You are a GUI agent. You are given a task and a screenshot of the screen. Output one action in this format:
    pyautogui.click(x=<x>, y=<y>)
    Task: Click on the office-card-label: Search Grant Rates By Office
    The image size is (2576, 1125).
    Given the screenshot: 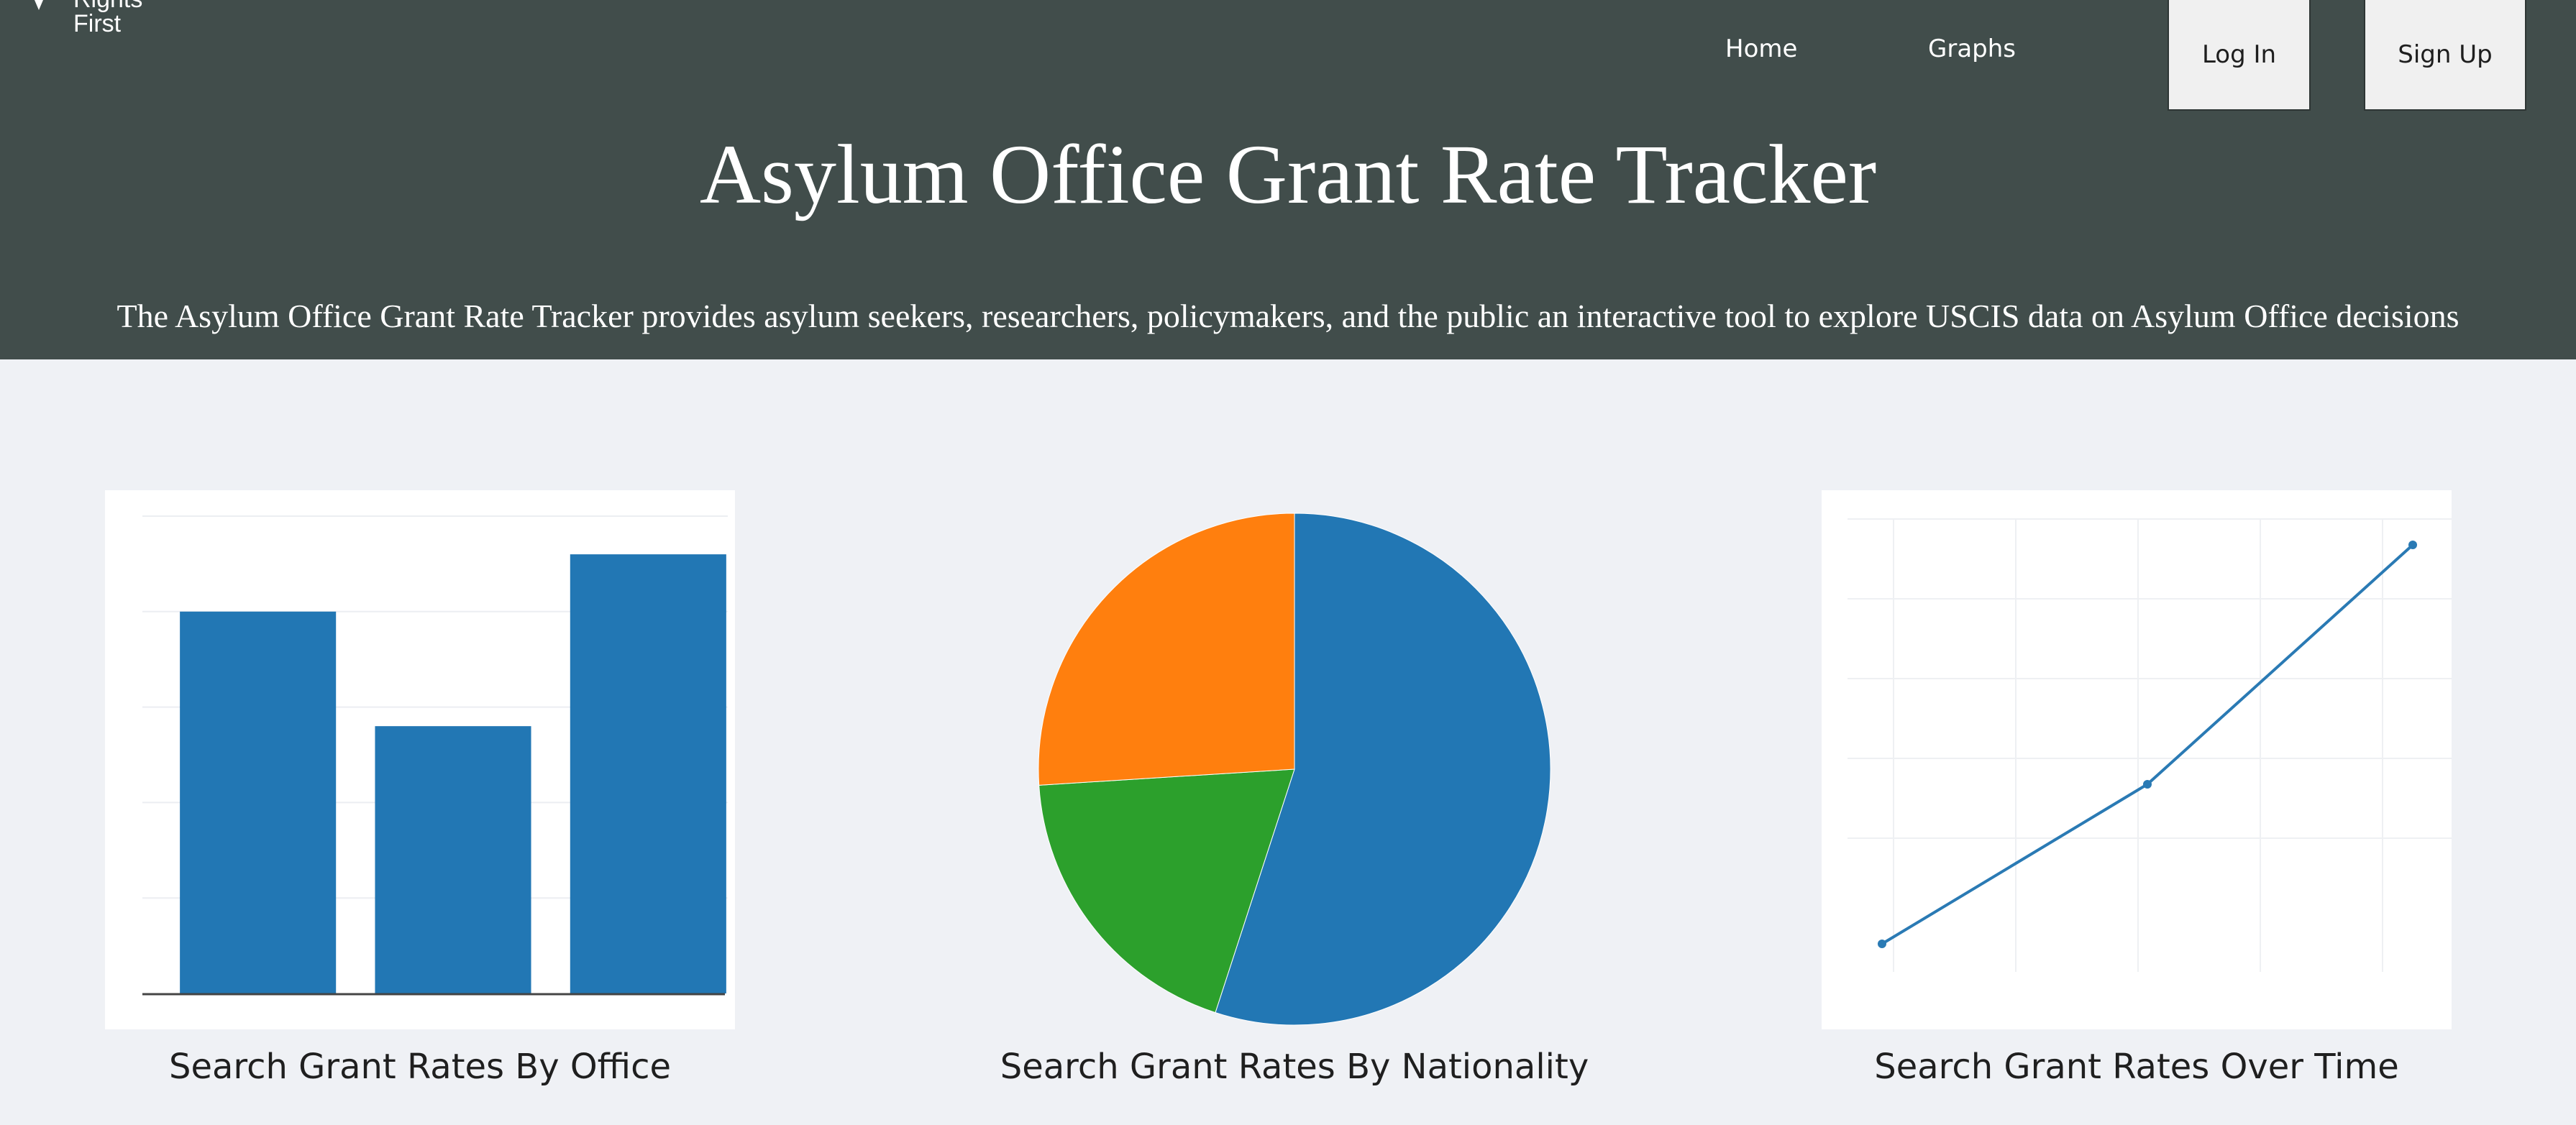 What is the action you would take?
    pyautogui.click(x=420, y=1067)
    